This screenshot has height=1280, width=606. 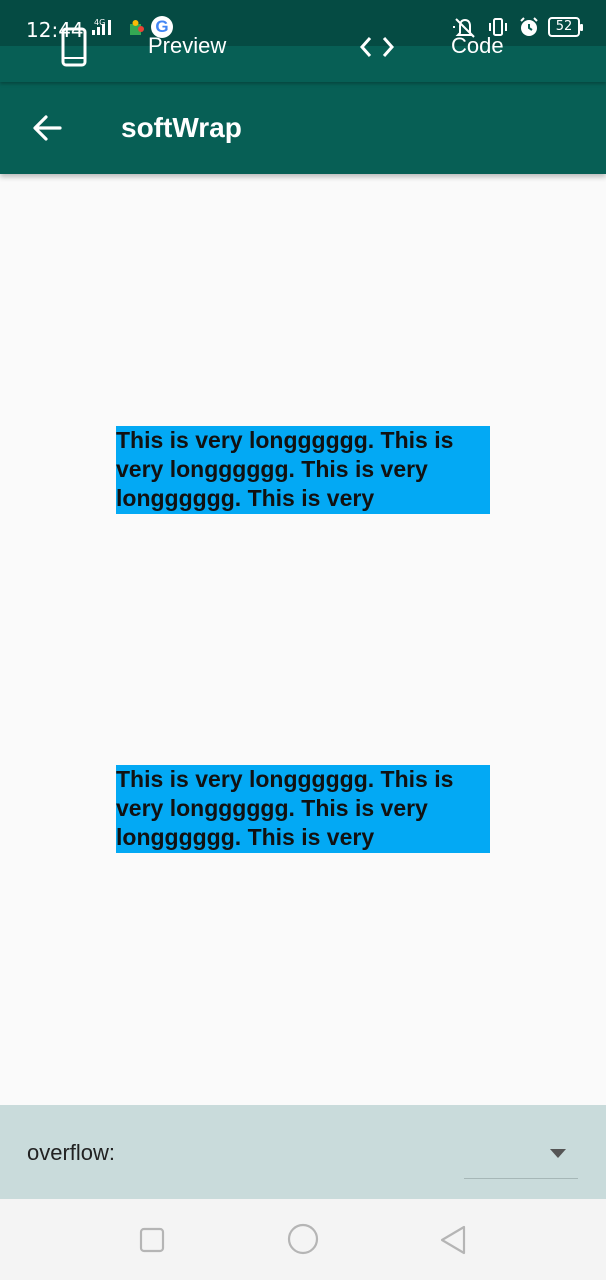 What do you see at coordinates (477, 46) in the screenshot?
I see `tab-code: Code` at bounding box center [477, 46].